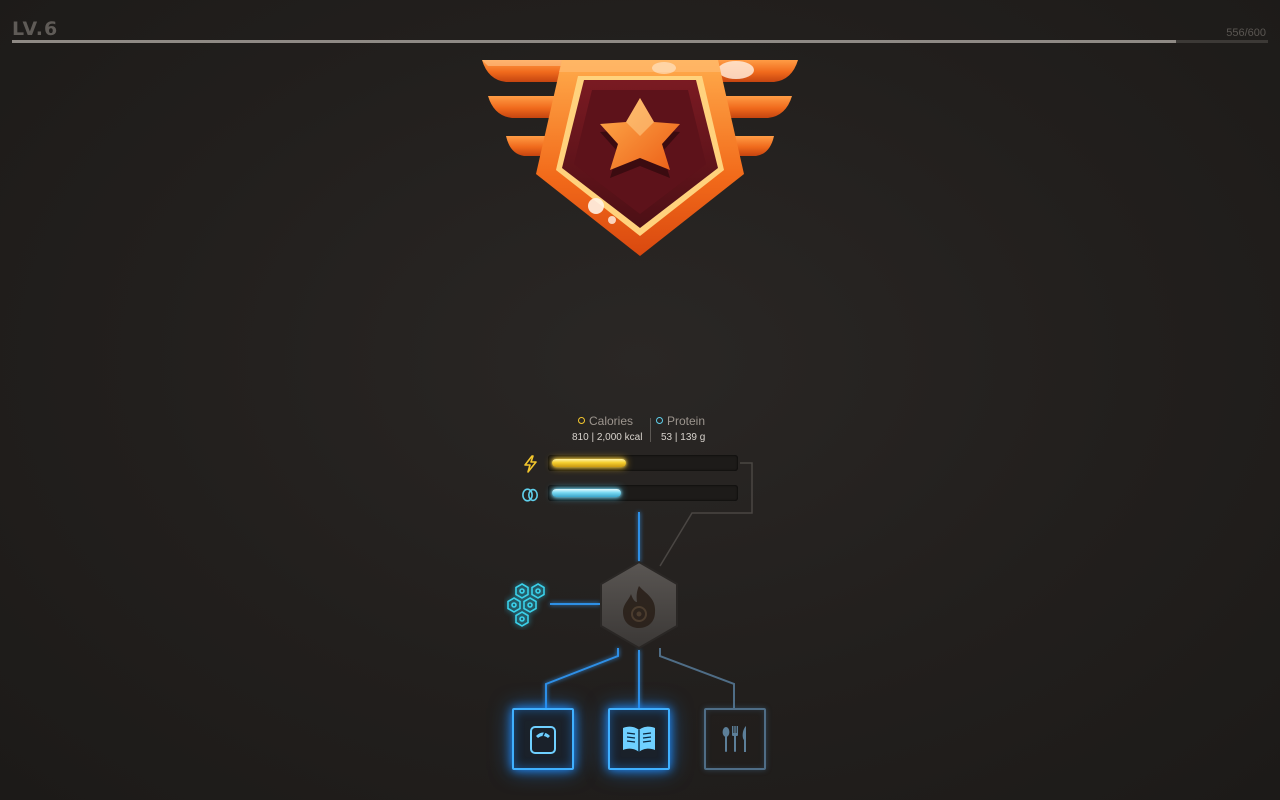 The height and width of the screenshot is (800, 1280). Describe the element at coordinates (611, 421) in the screenshot. I see `calories-label: Calories` at that location.